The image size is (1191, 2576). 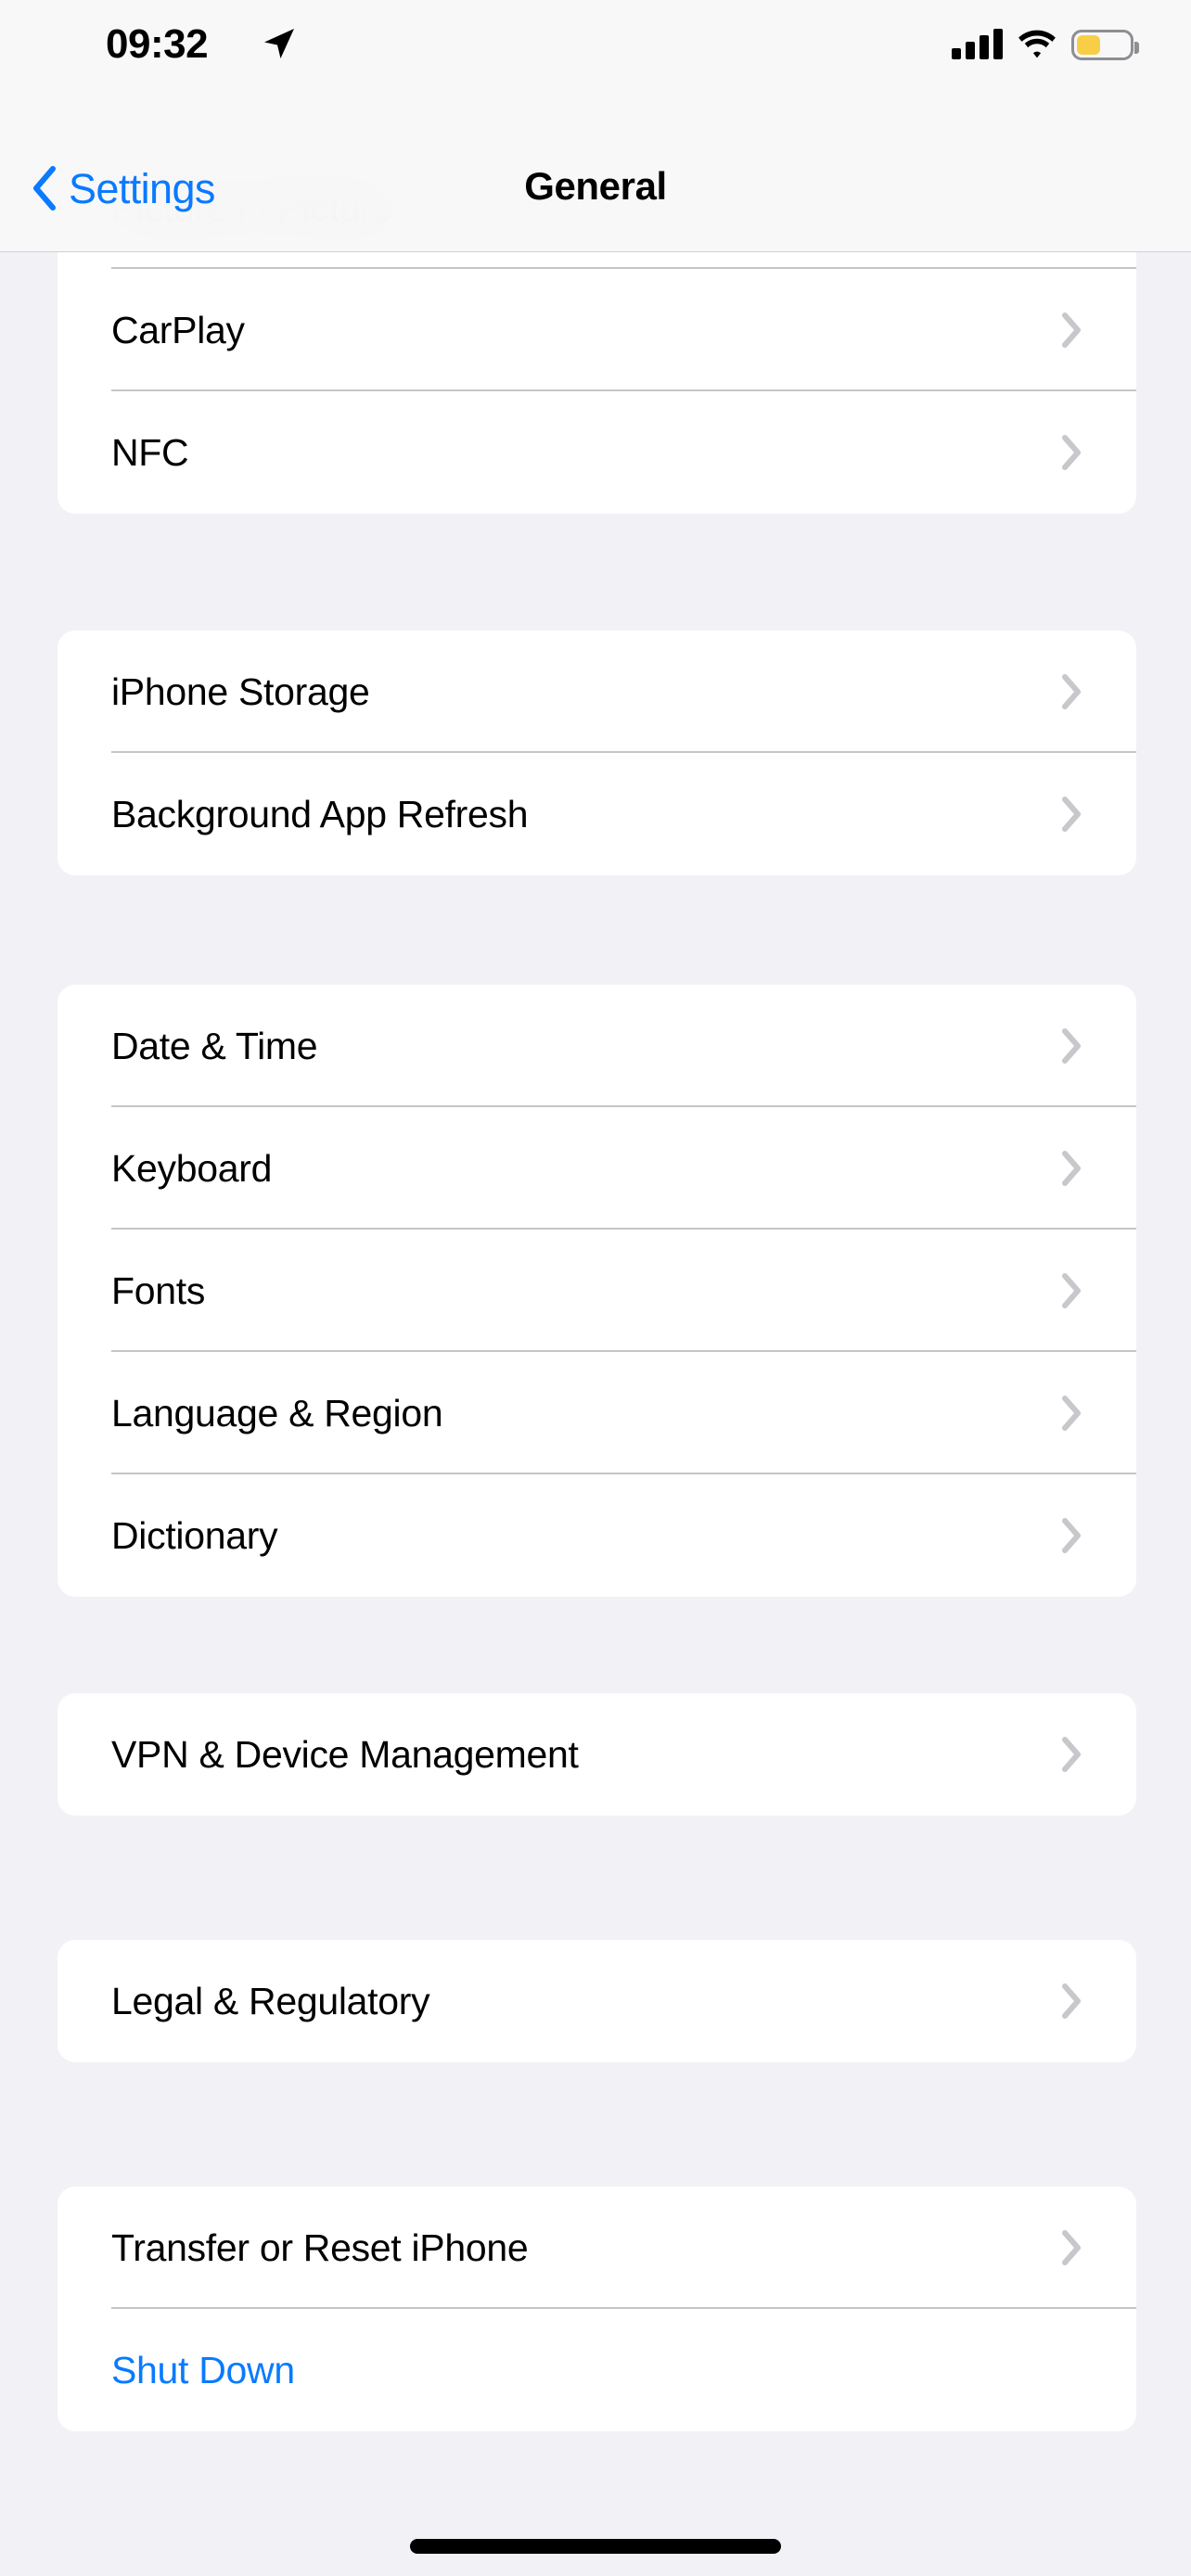 I want to click on list-item-label: Language & Region, so click(x=277, y=1413).